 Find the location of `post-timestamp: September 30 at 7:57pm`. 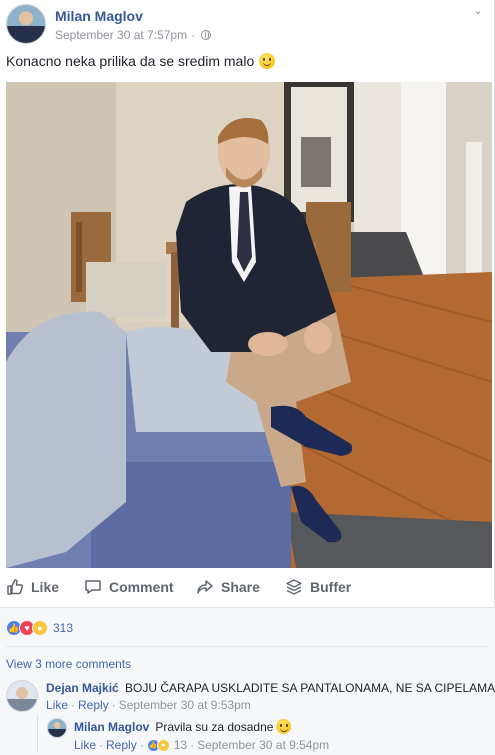

post-timestamp: September 30 at 7:57pm is located at coordinates (121, 35).